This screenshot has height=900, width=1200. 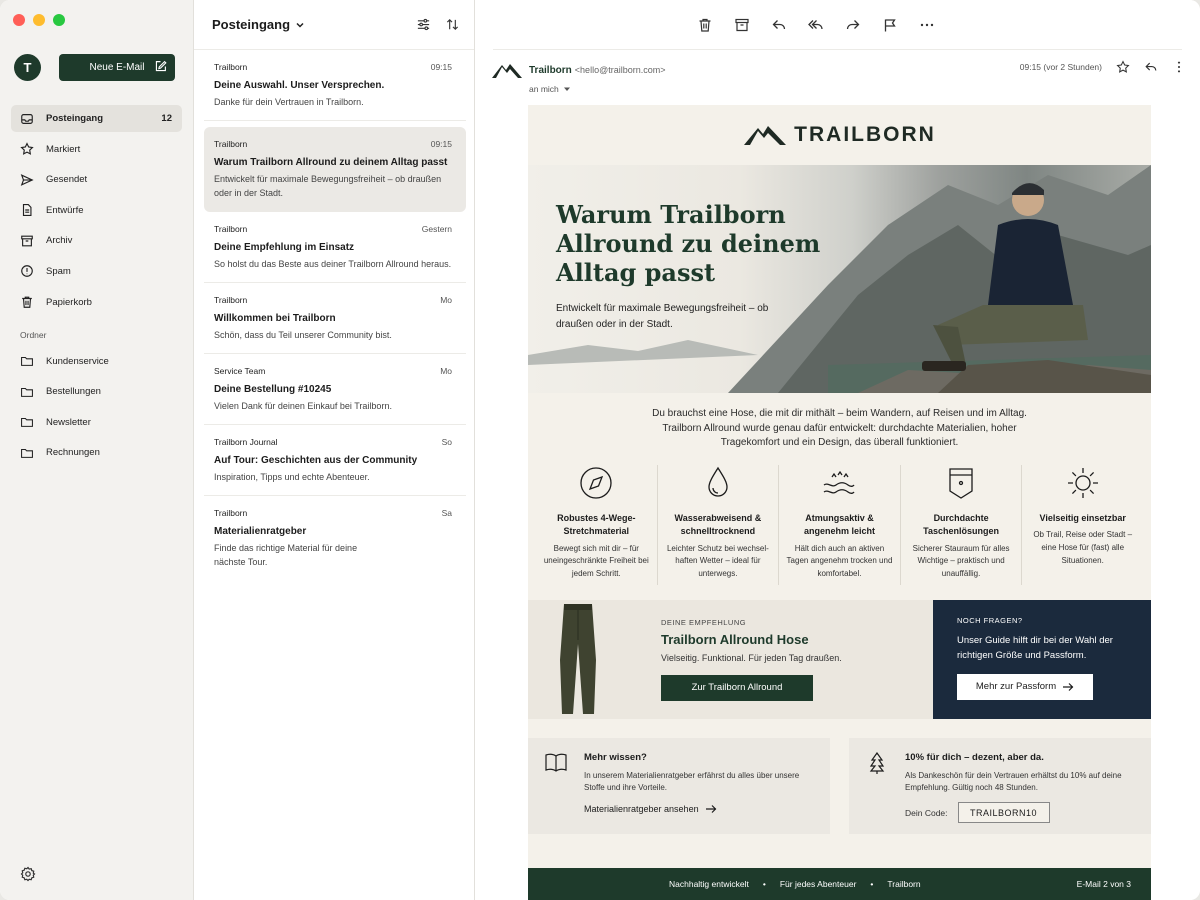 I want to click on sidebar-item-label: Gesendet, so click(x=67, y=180).